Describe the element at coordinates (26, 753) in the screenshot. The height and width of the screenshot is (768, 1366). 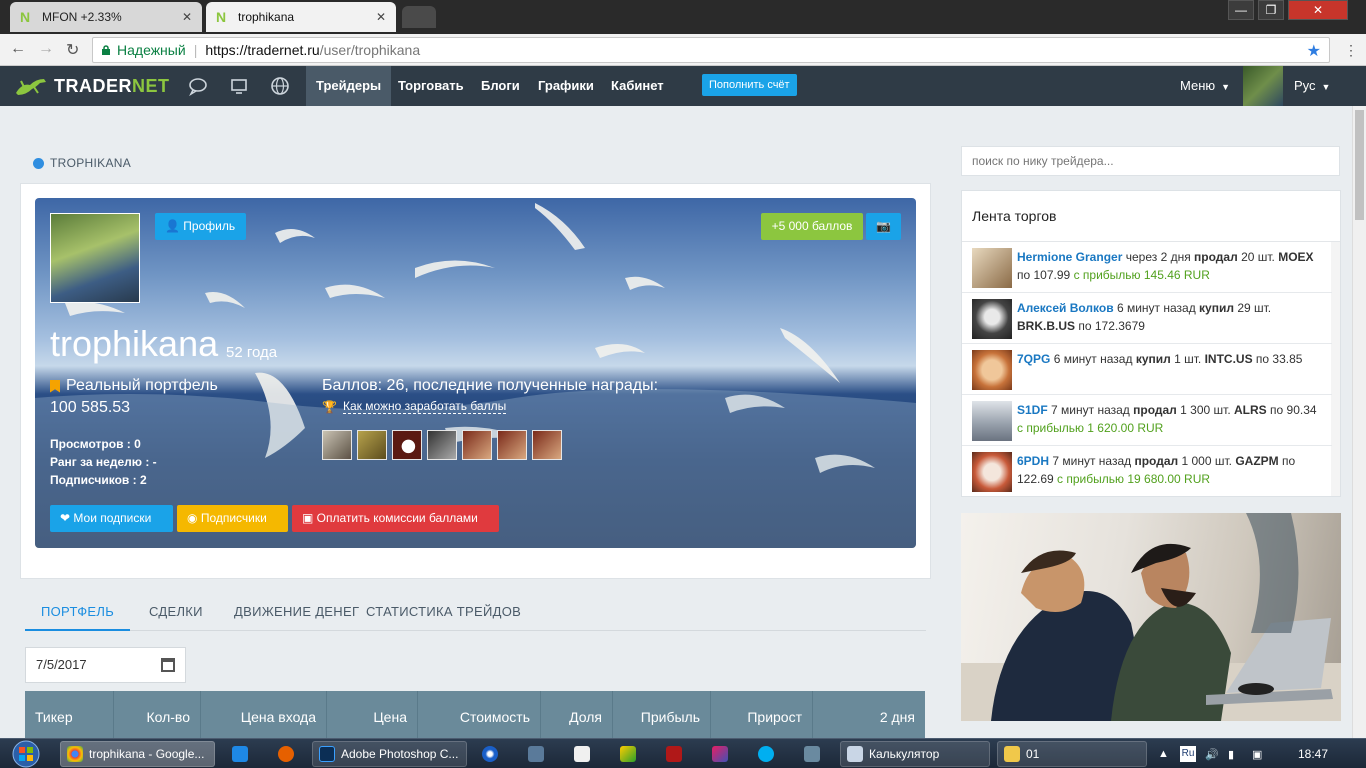
I see `windows-start-icon` at that location.